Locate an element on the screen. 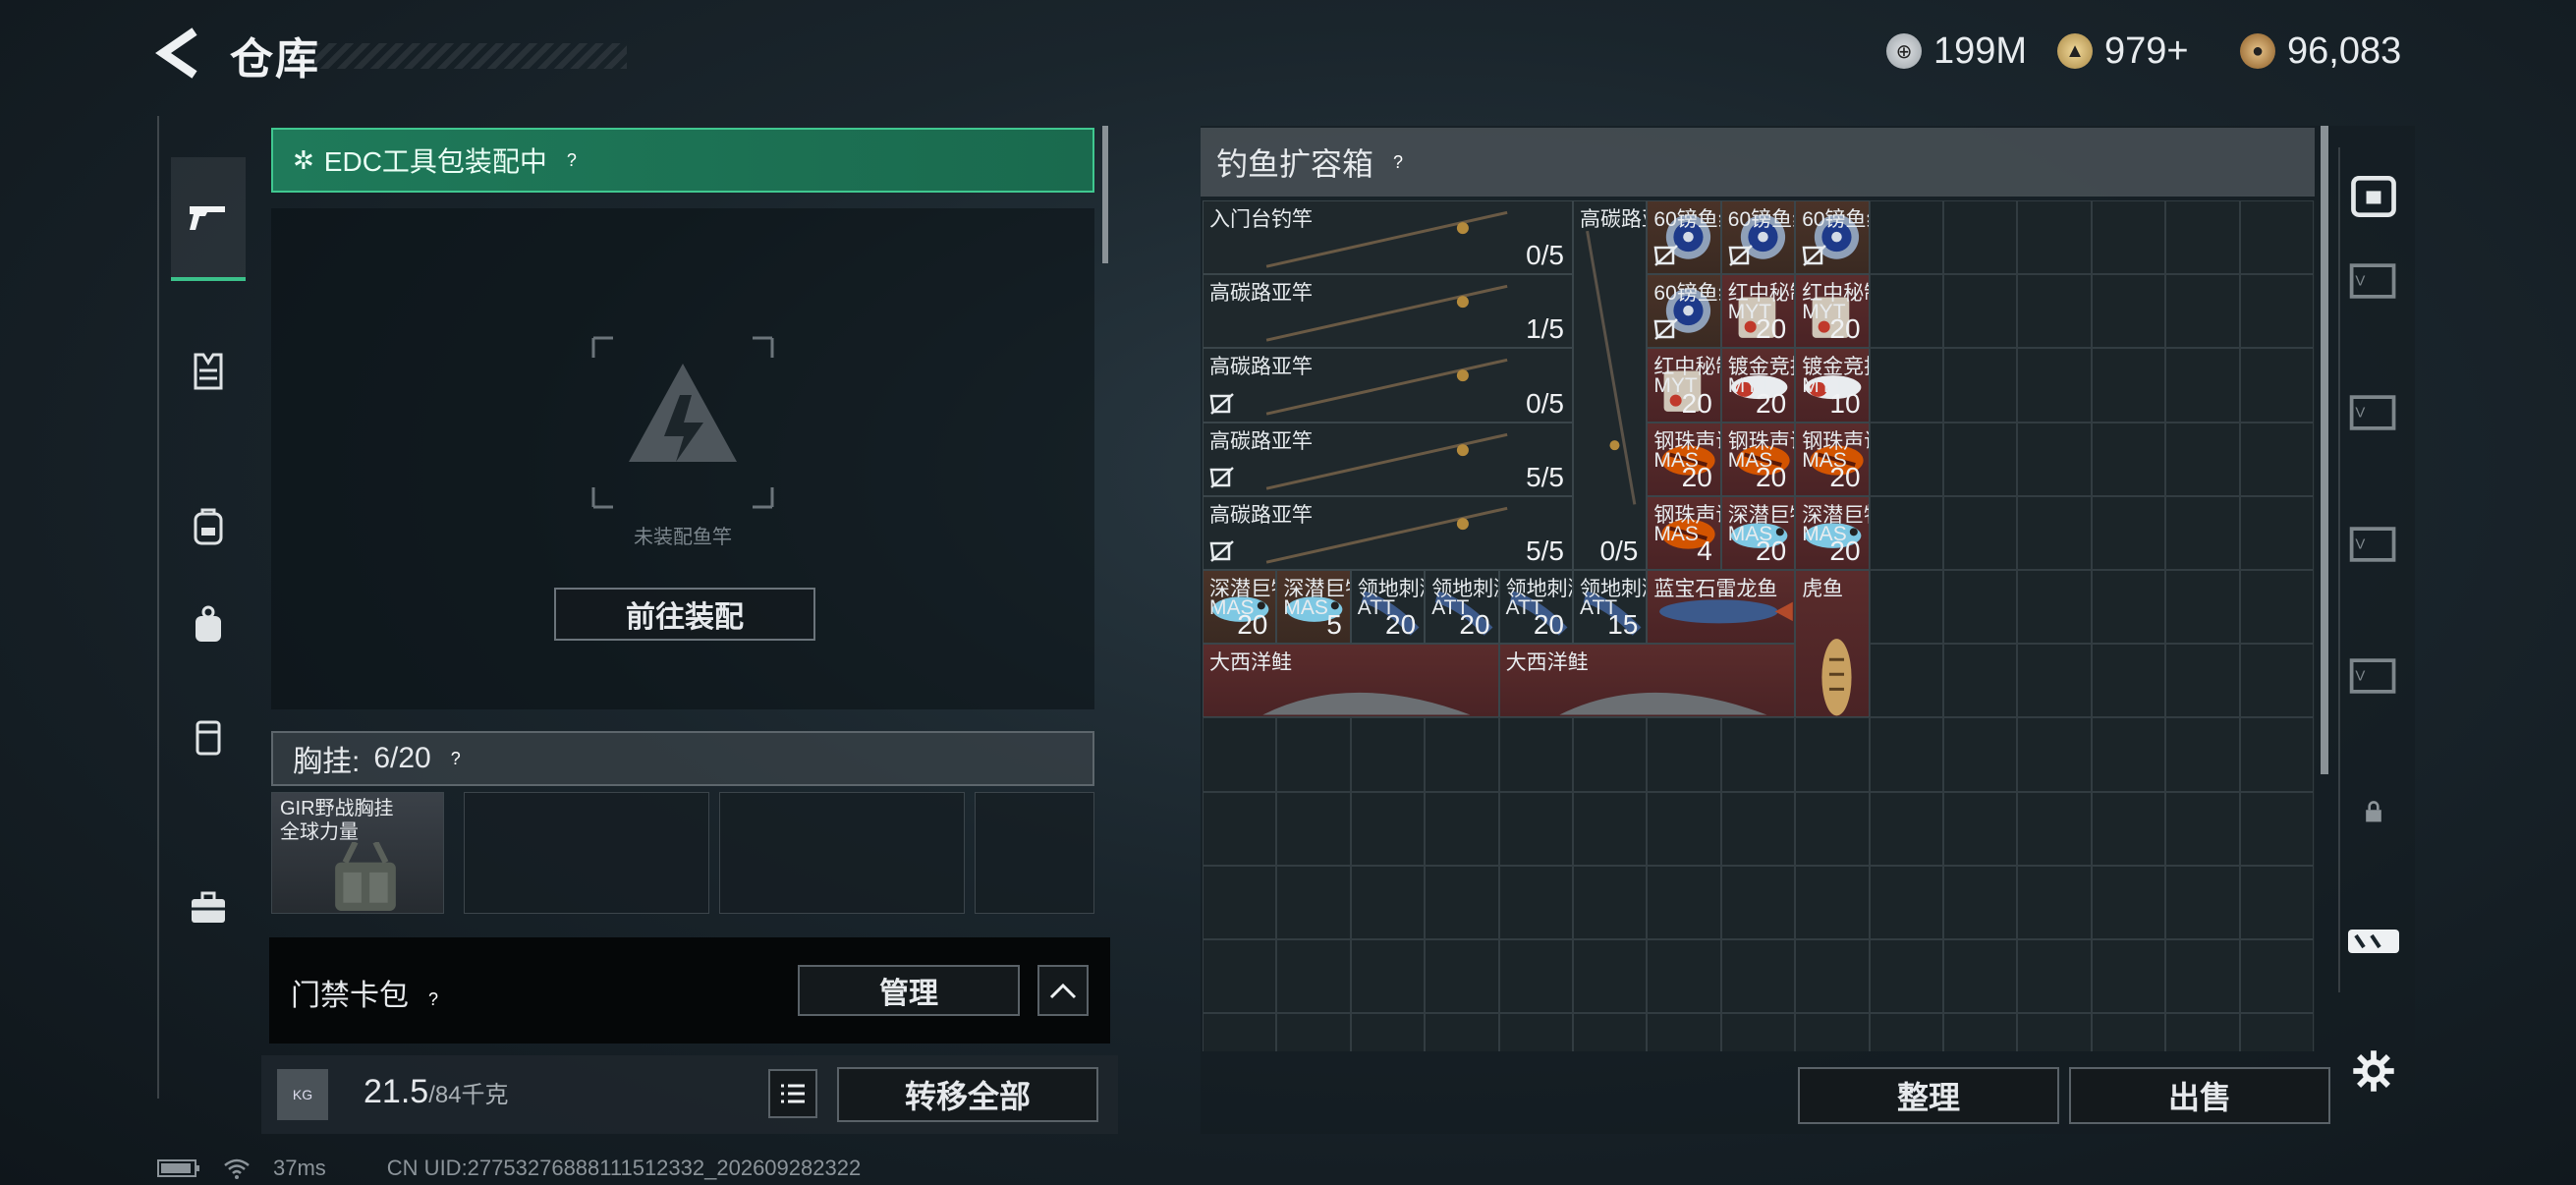 The height and width of the screenshot is (1185, 2576). edc-banner: ✲ EDC工具包装配中 ? is located at coordinates (682, 161).